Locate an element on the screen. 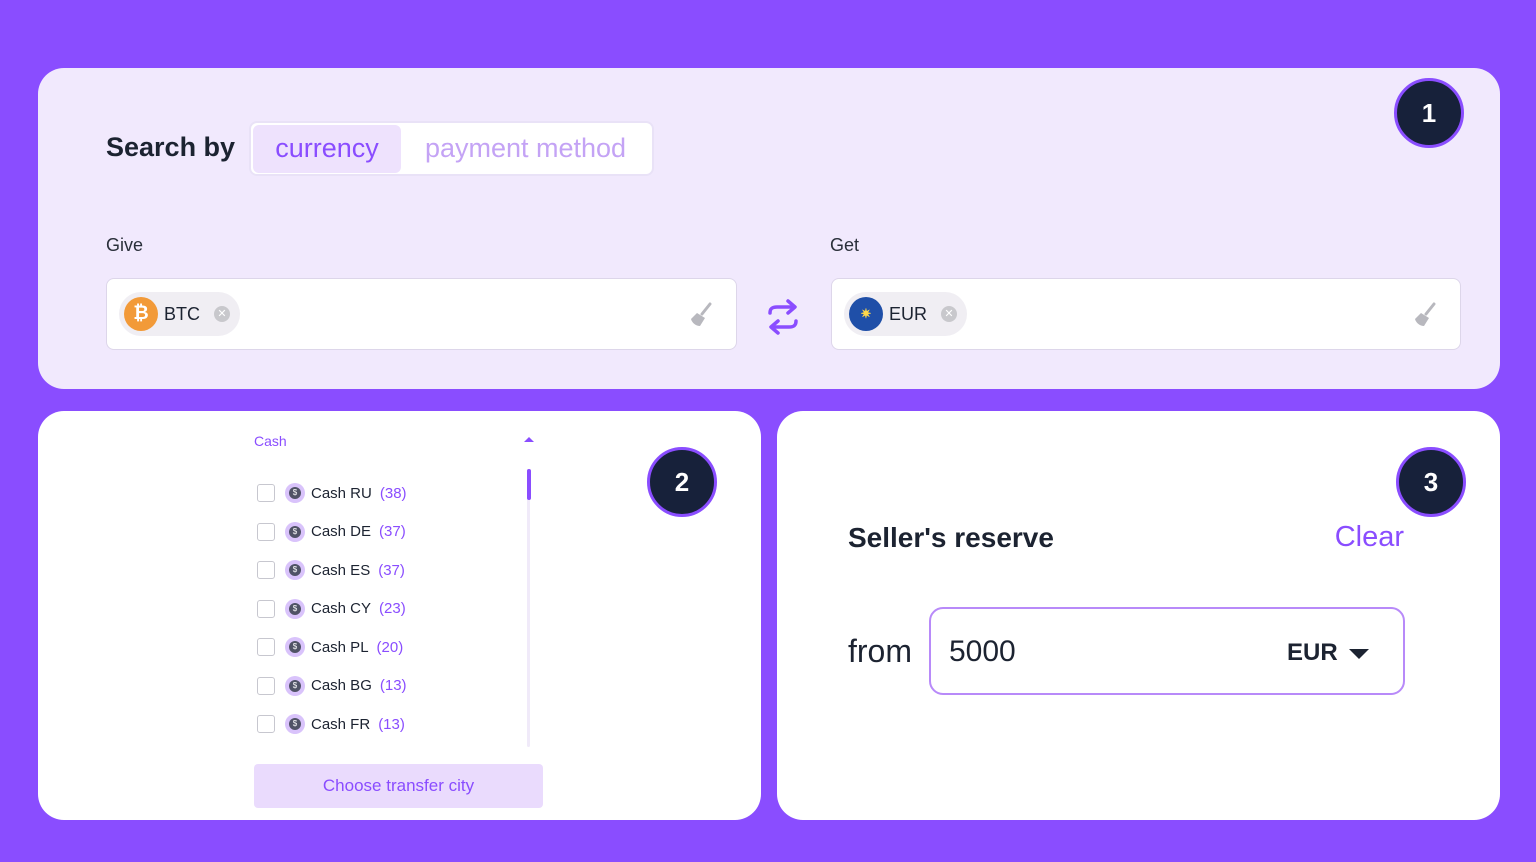 Image resolution: width=1536 pixels, height=862 pixels. cash-item-es: $ Cash ES (37) is located at coordinates (332, 570).